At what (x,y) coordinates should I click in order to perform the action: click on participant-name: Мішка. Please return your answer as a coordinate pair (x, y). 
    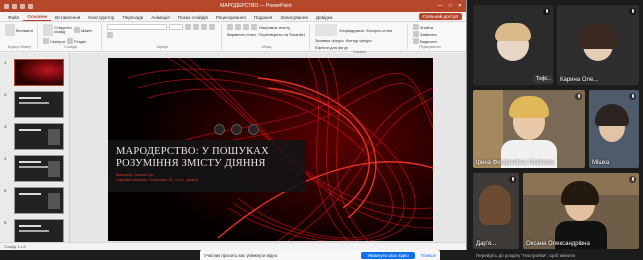
    Looking at the image, I should click on (601, 163).